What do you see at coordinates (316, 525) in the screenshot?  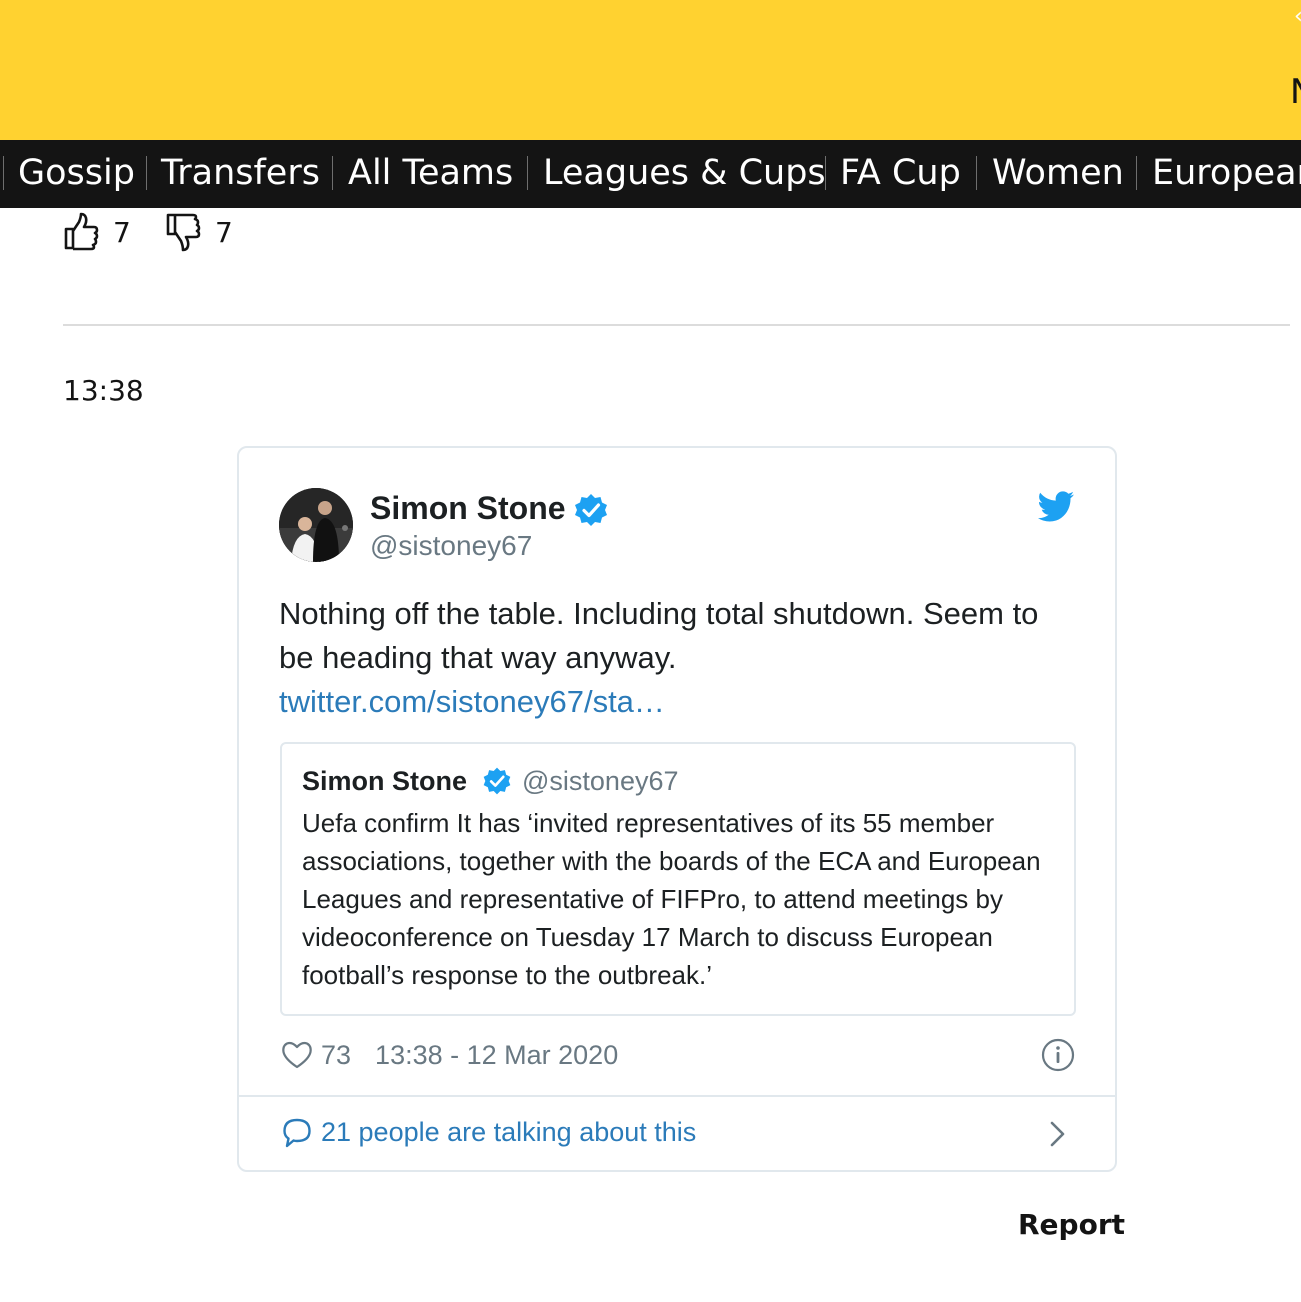 I see `avatar` at bounding box center [316, 525].